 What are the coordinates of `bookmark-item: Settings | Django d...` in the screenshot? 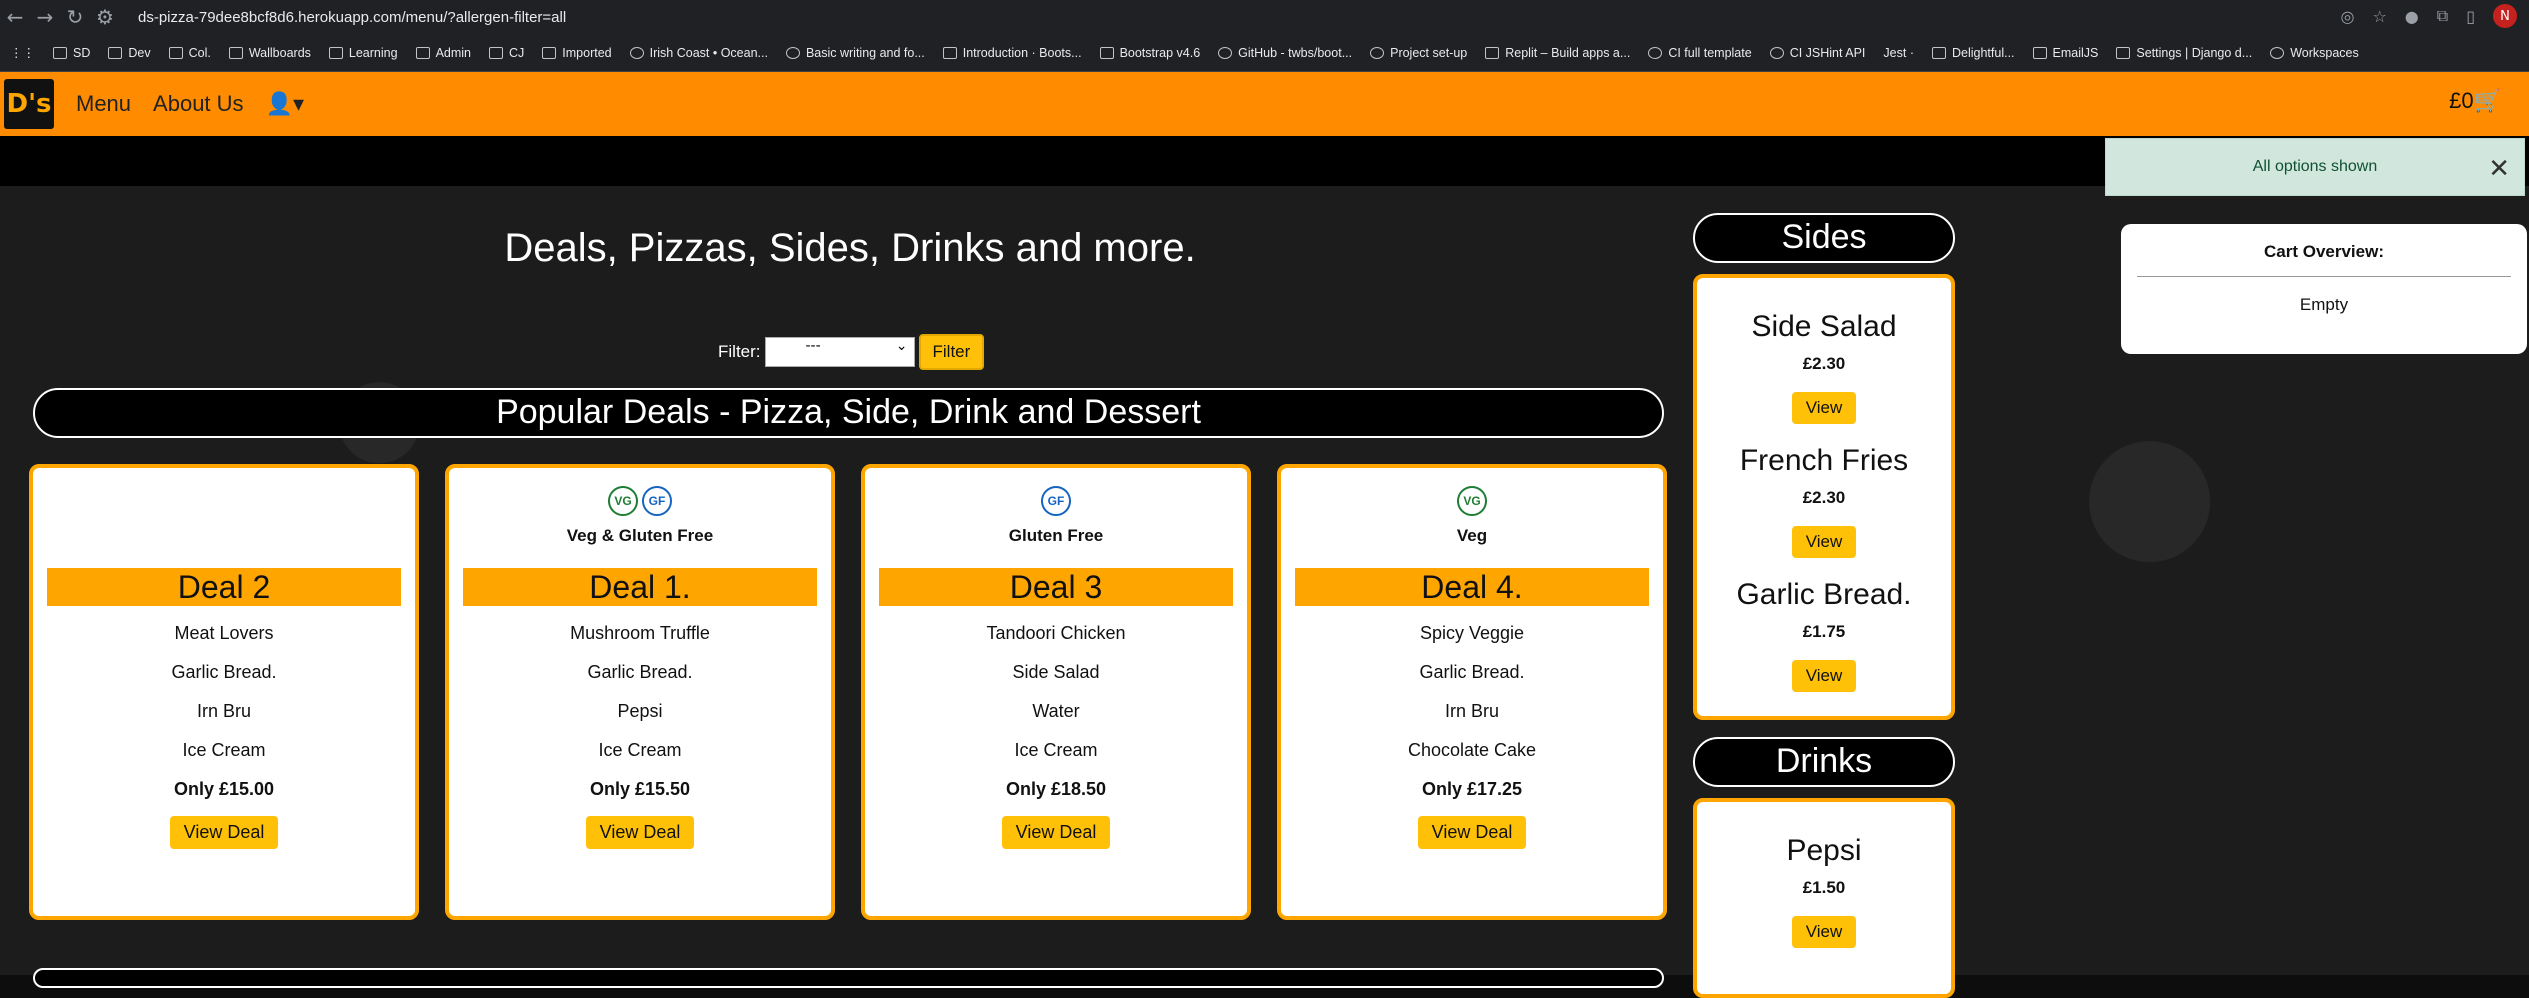 It's located at (2184, 53).